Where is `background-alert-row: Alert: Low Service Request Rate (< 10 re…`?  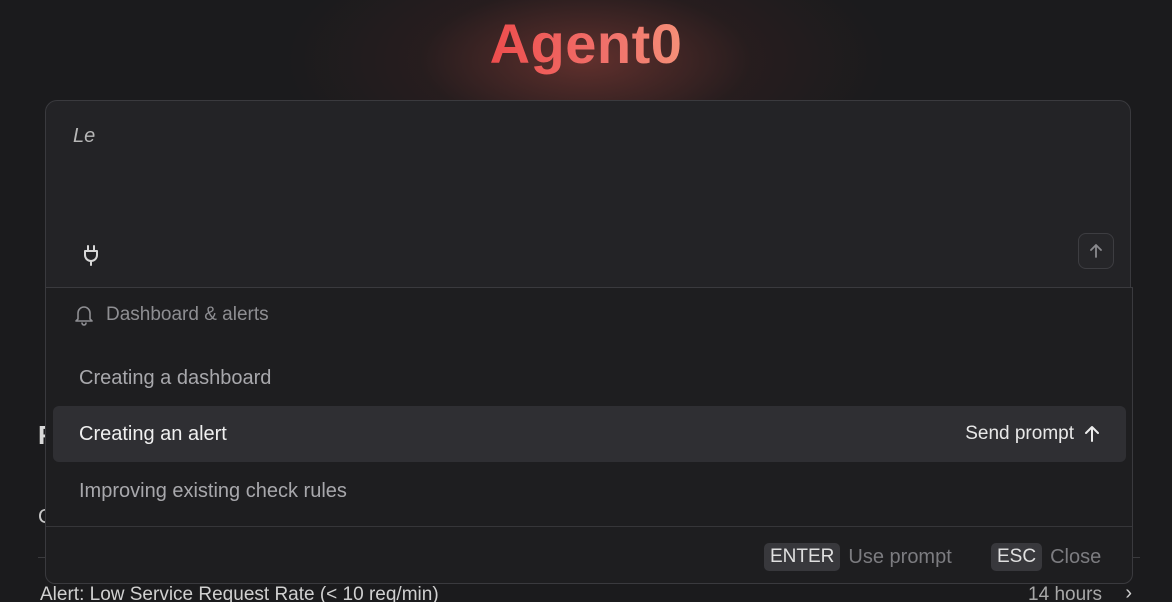
background-alert-row: Alert: Low Service Request Rate (< 10 re… is located at coordinates (586, 592).